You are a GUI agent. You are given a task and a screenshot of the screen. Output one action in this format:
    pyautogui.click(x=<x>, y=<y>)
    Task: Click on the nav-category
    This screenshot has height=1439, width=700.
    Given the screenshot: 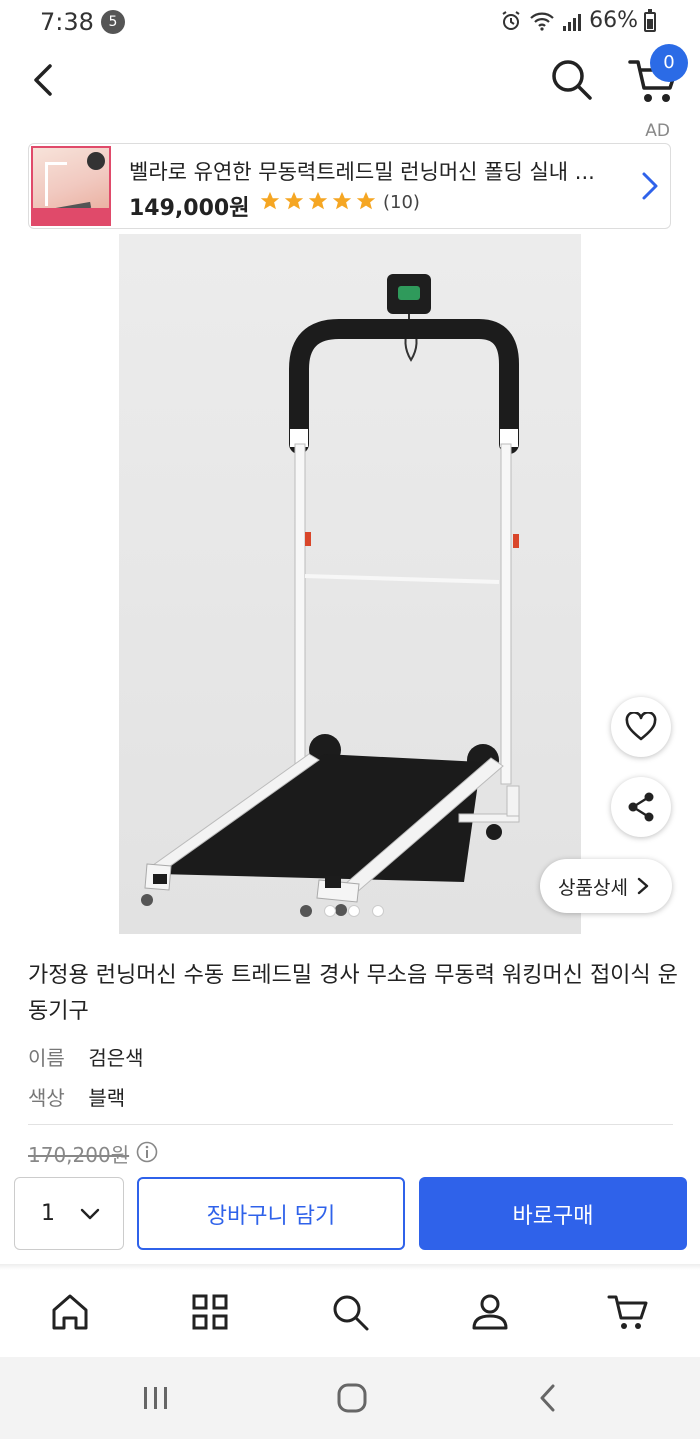 What is the action you would take?
    pyautogui.click(x=210, y=1312)
    